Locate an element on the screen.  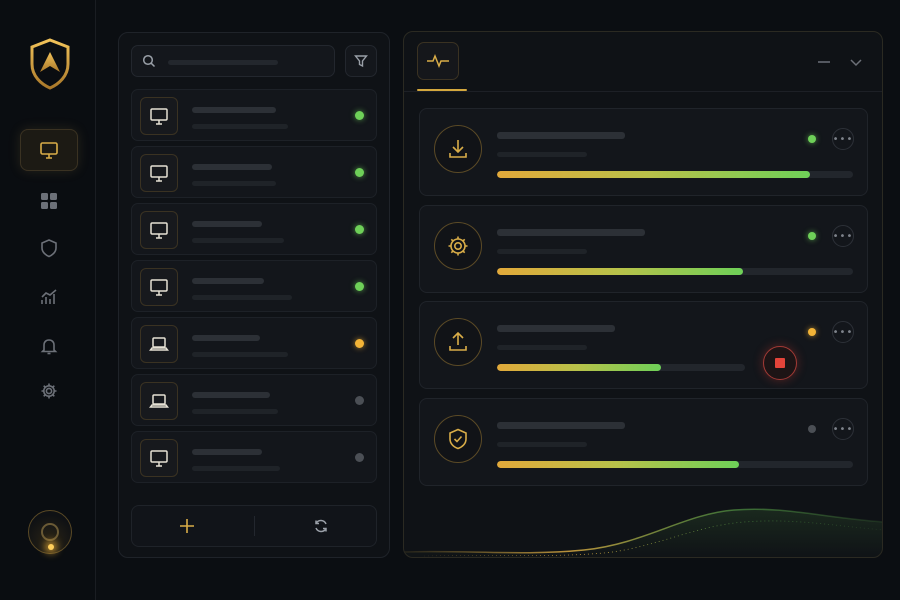
list-footer is located at coordinates (254, 526).